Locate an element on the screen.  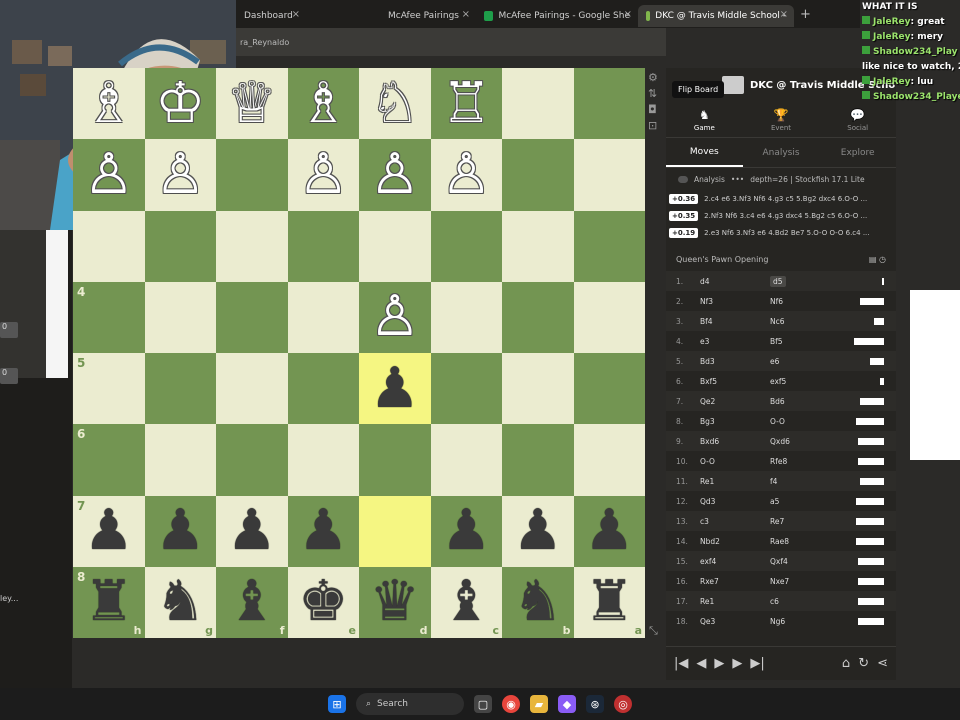
chess-piece: ♘ is located at coordinates (395, 103).